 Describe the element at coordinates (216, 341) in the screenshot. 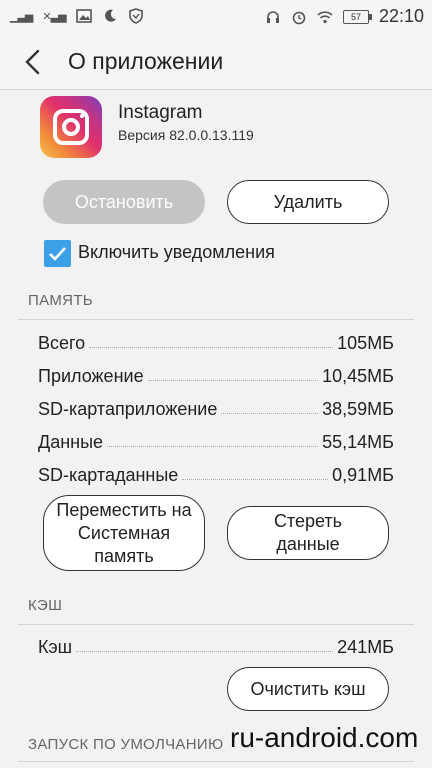

I see `memory-row-total: Всего 105МБ` at that location.